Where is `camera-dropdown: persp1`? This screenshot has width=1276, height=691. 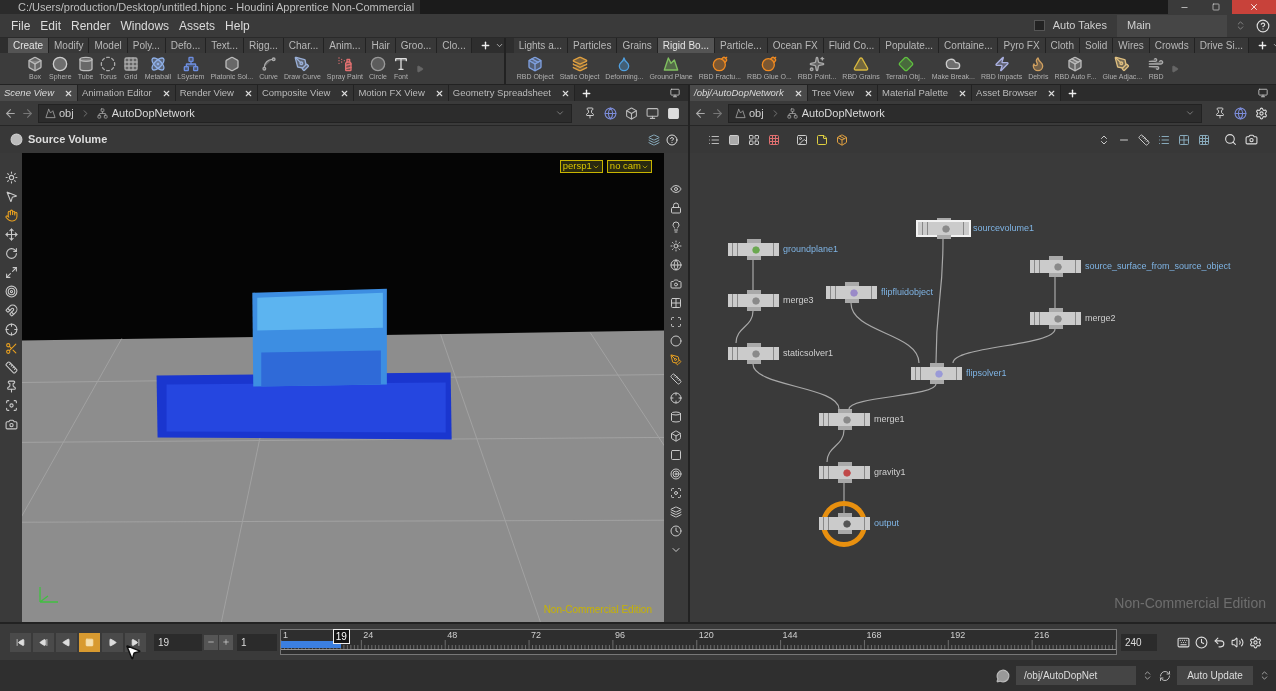
camera-dropdown: persp1 is located at coordinates (581, 166).